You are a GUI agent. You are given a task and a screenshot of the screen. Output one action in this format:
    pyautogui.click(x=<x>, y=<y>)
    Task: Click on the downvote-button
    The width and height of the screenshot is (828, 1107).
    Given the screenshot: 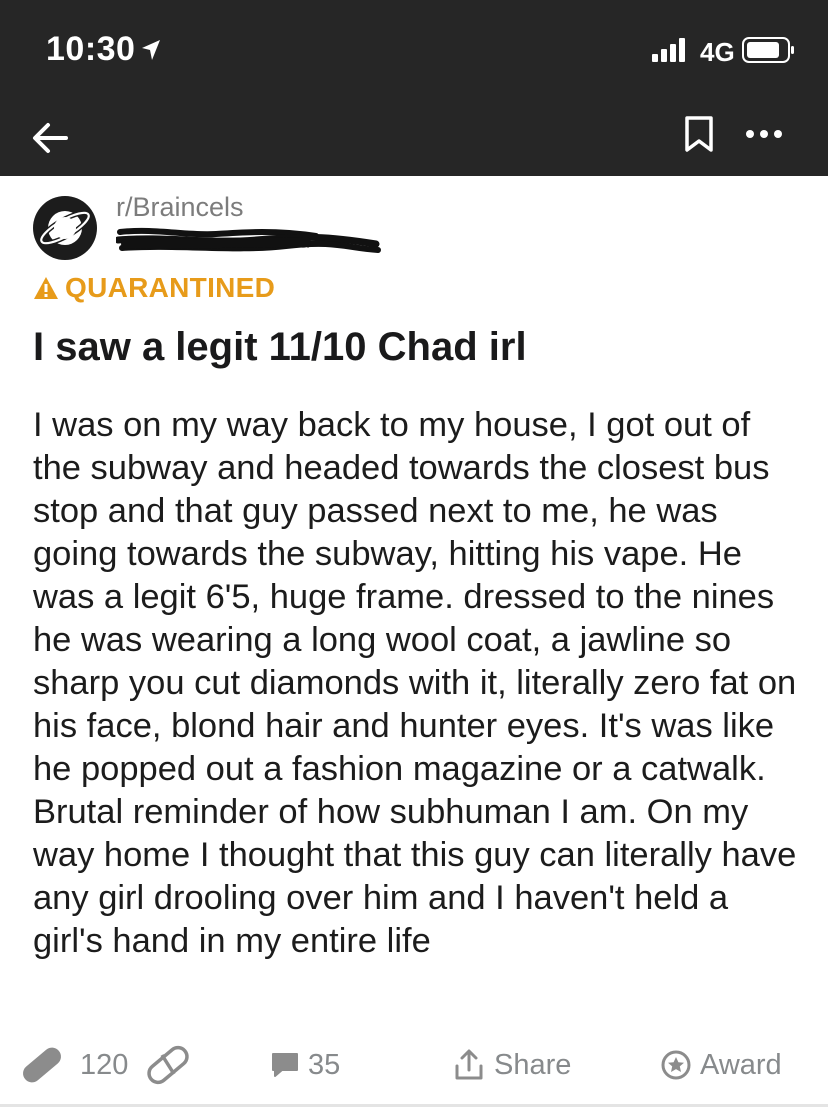 What is the action you would take?
    pyautogui.click(x=168, y=1065)
    